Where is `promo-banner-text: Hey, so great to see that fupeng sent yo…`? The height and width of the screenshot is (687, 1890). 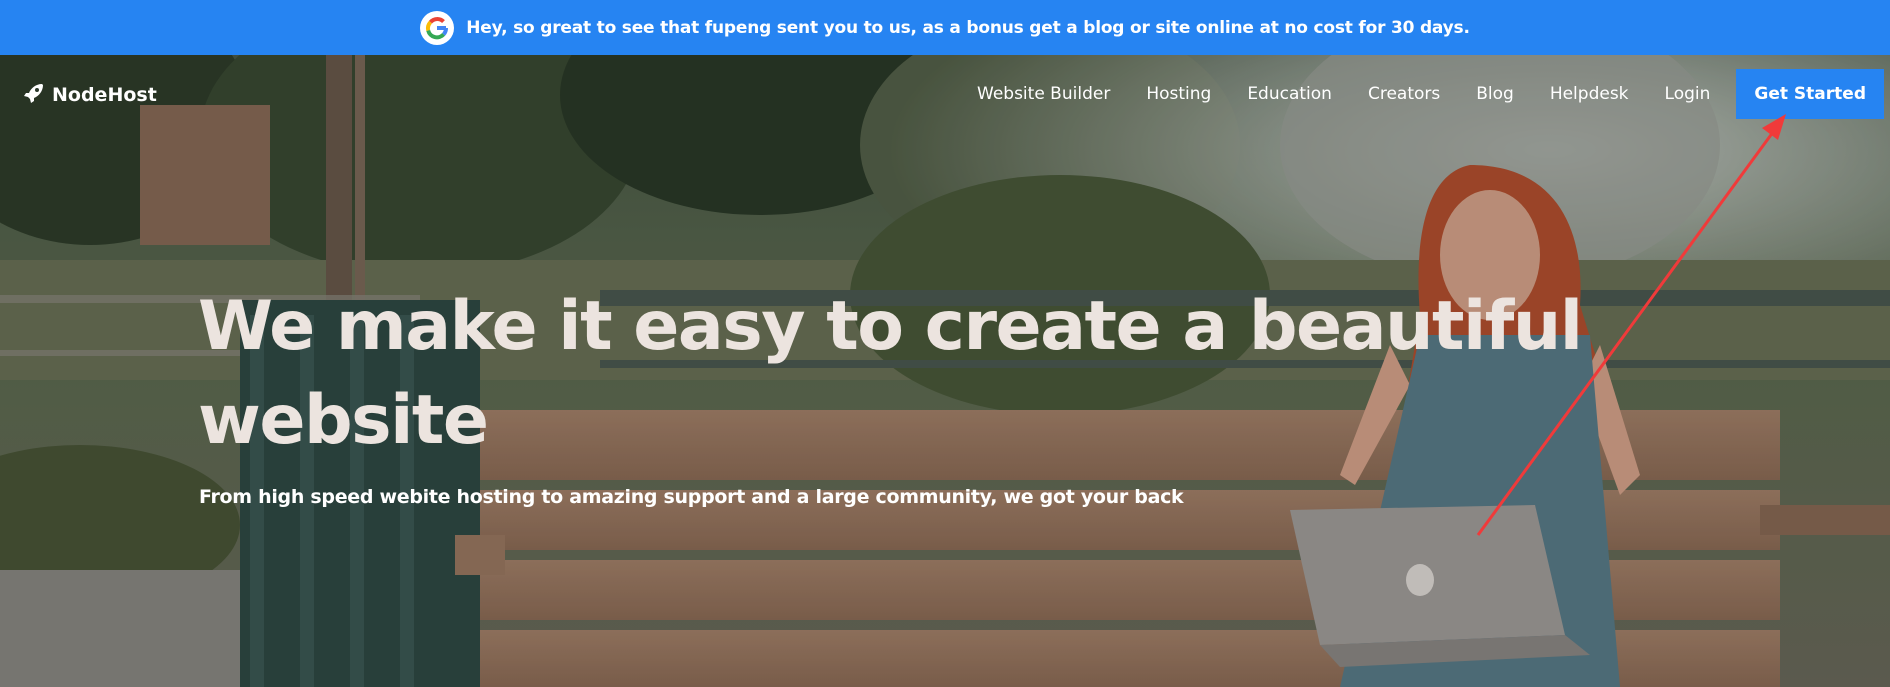
promo-banner-text: Hey, so great to see that fupeng sent yo… is located at coordinates (968, 27).